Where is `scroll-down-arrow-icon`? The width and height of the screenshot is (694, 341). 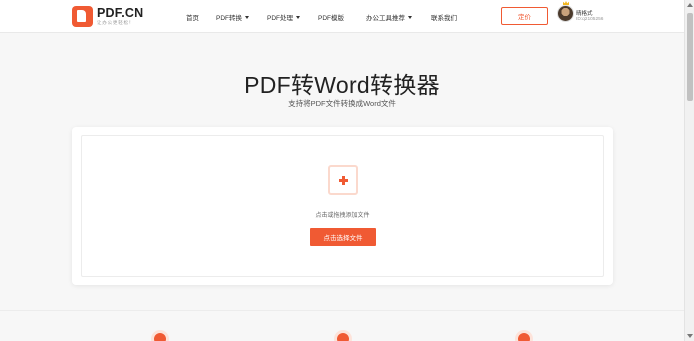 scroll-down-arrow-icon is located at coordinates (690, 336).